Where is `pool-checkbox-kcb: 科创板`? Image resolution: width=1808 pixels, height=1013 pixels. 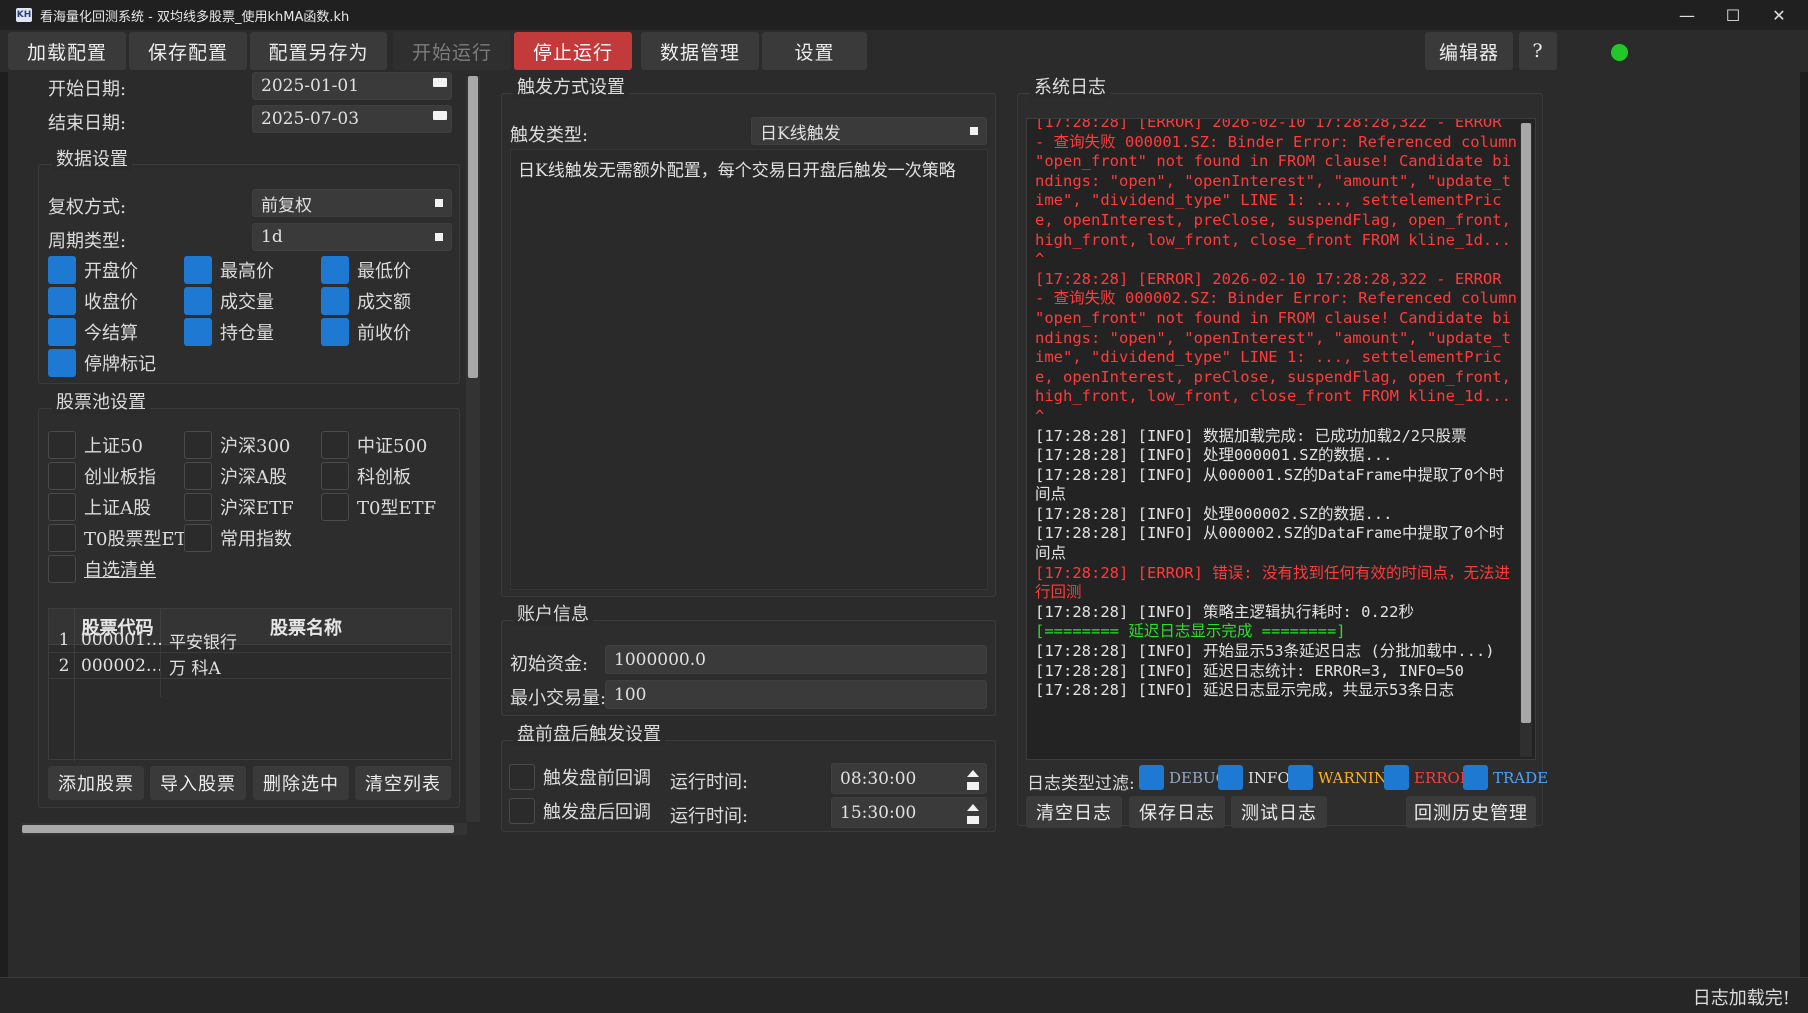 pool-checkbox-kcb: 科创板 is located at coordinates (366, 476).